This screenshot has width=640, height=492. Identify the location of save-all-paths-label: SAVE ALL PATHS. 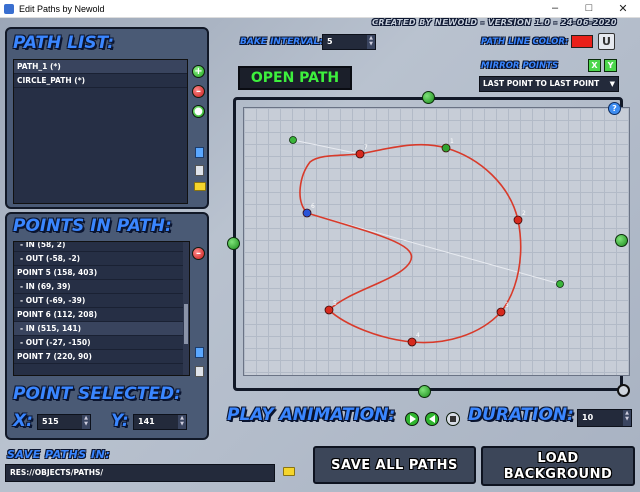
(394, 465).